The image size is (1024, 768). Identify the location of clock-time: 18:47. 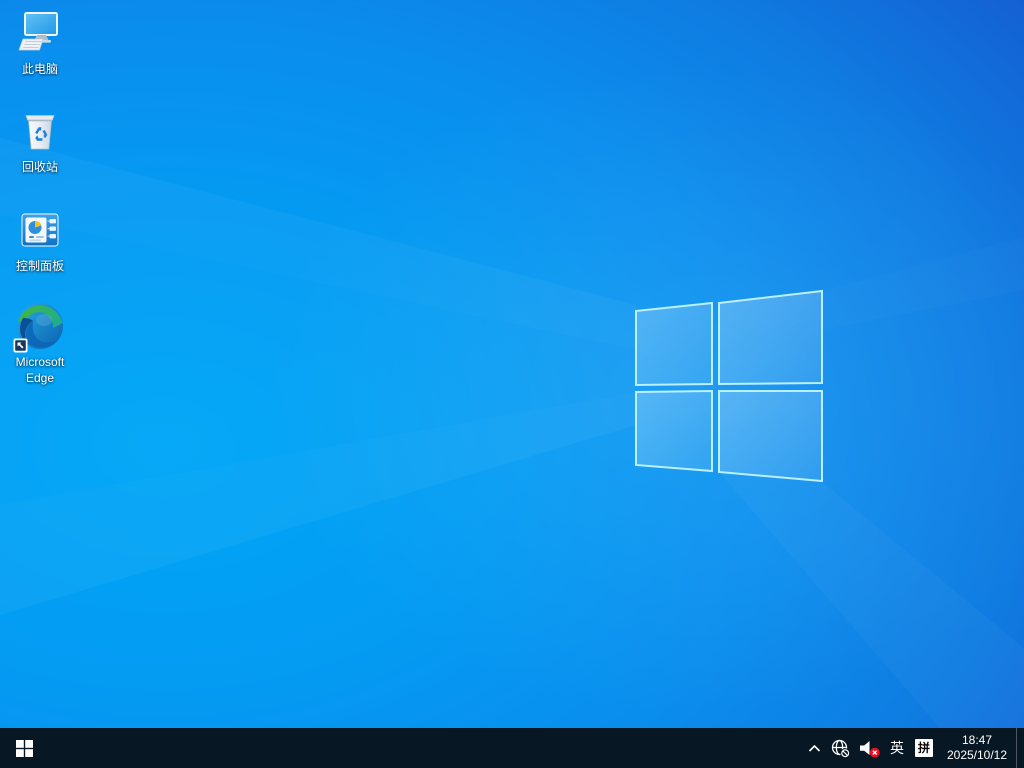
(977, 740).